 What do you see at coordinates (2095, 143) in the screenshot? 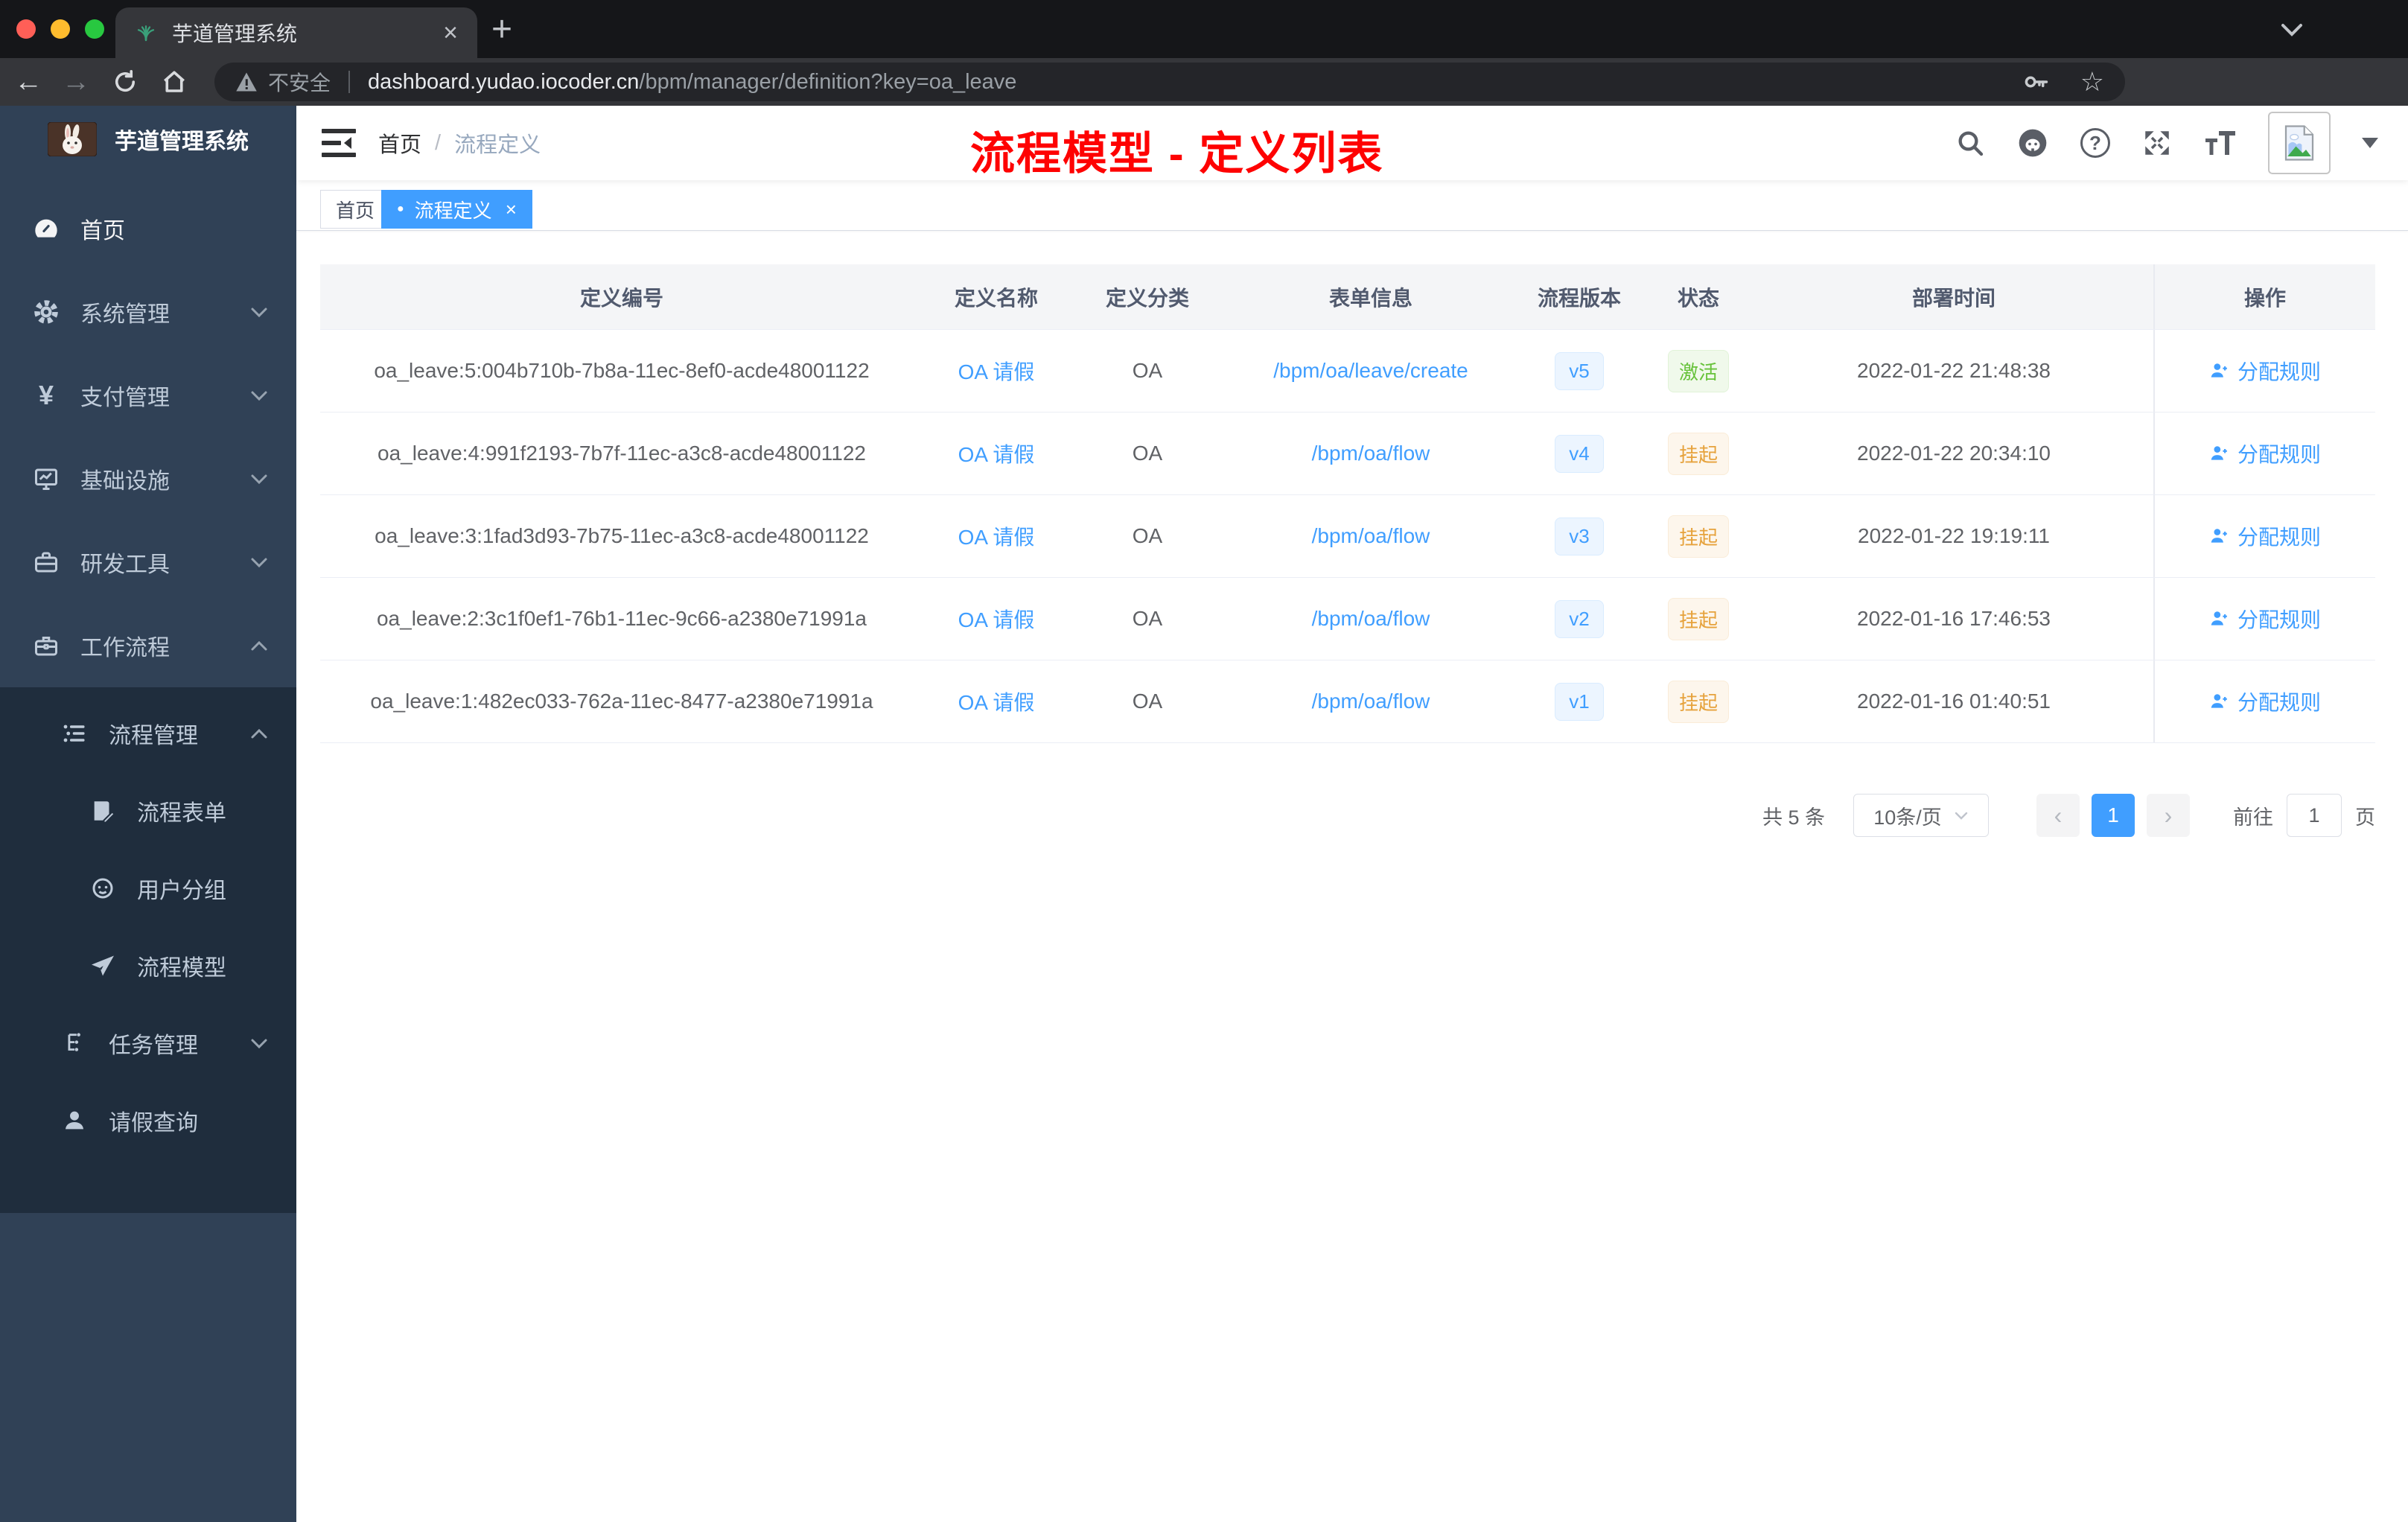
I see `help-icon: ?` at bounding box center [2095, 143].